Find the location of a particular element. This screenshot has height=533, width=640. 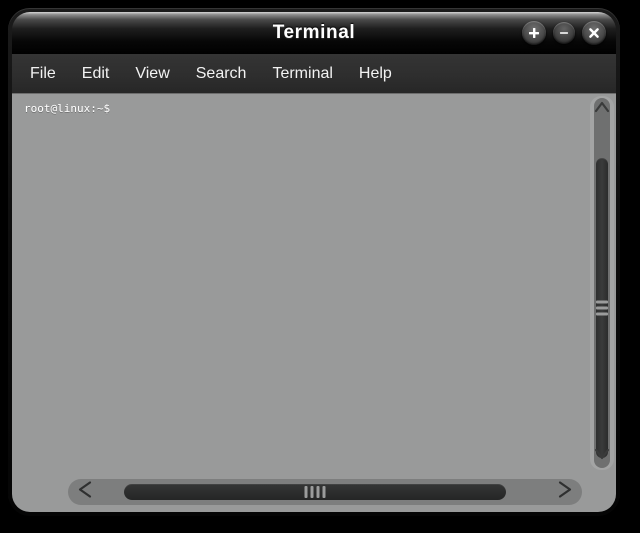

chevron-up-icon is located at coordinates (602, 109).